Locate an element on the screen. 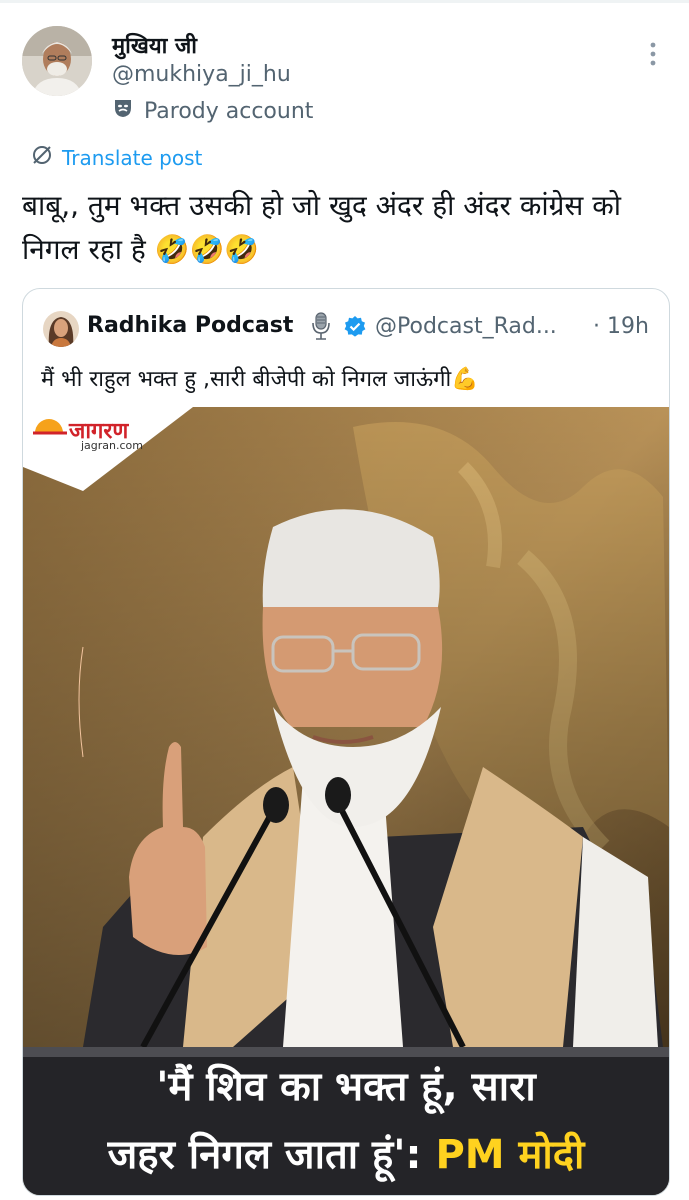 This screenshot has height=1200, width=689. parody-label-text: Parody account is located at coordinates (229, 111).